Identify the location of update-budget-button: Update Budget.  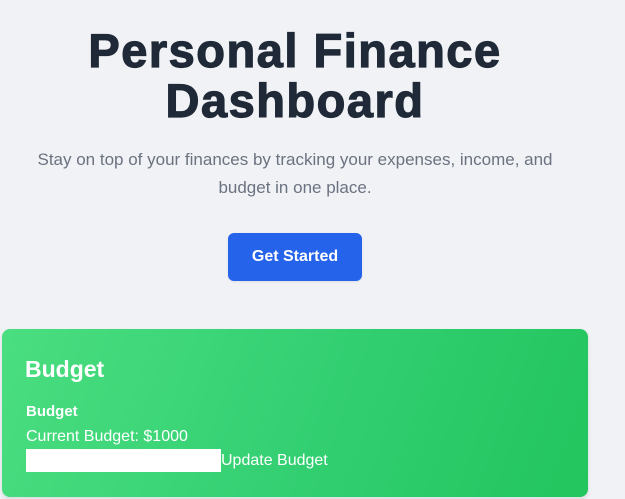
(274, 460).